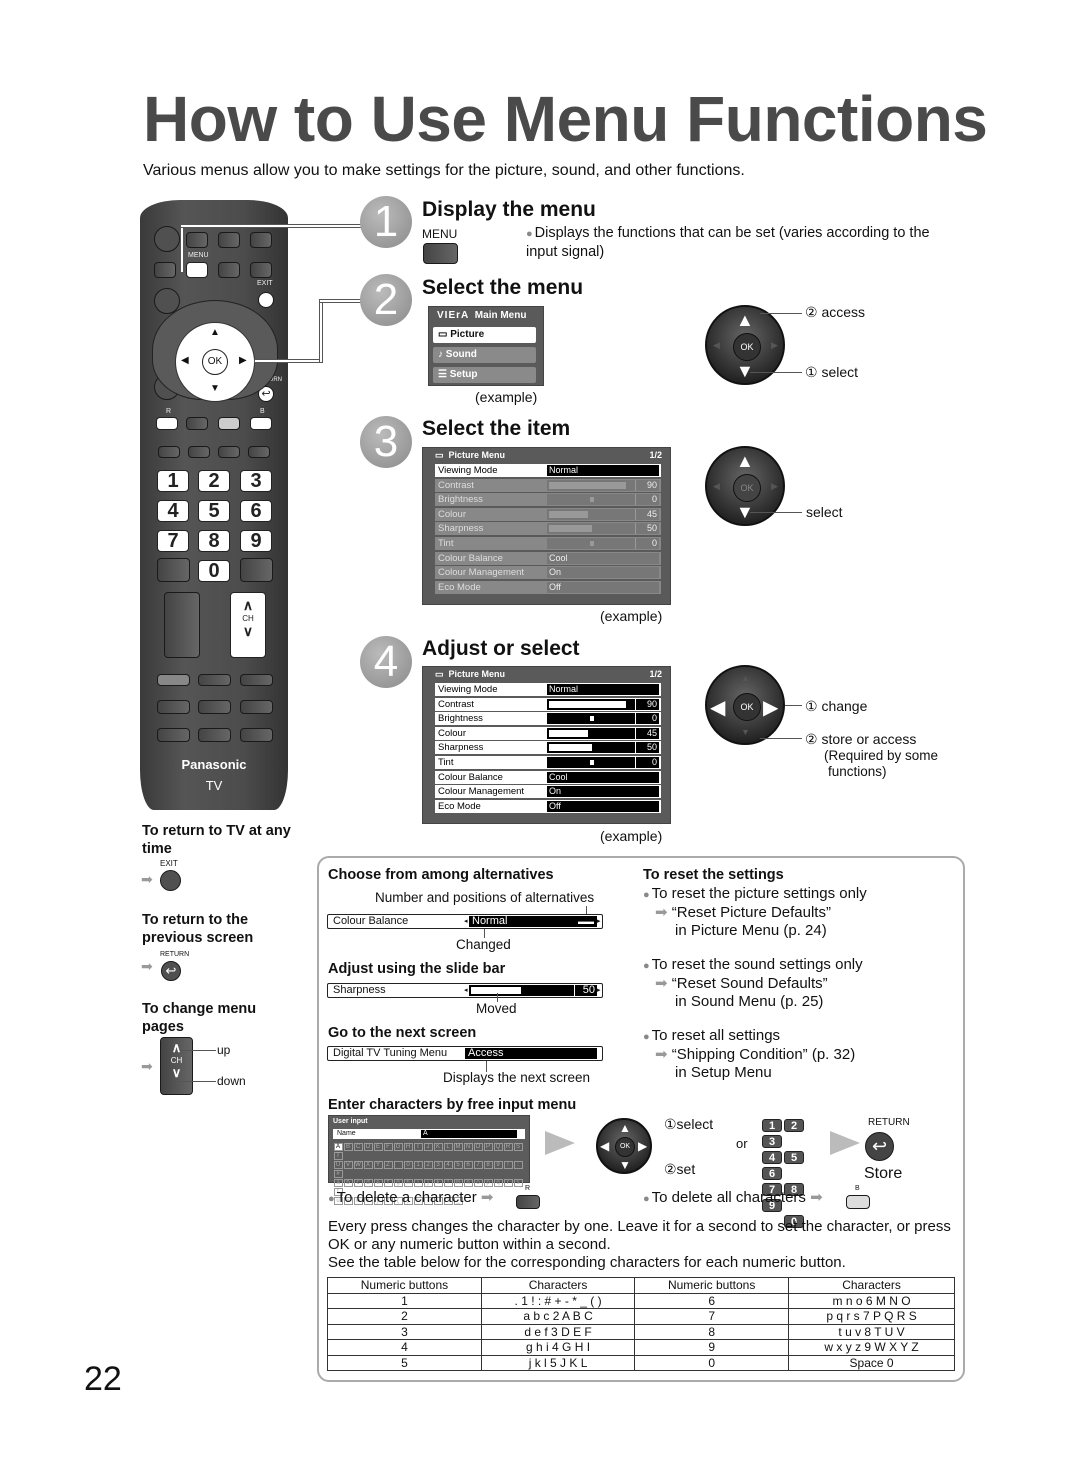 This screenshot has height=1478, width=1080. What do you see at coordinates (438, 1165) in the screenshot?
I see `keyboard-key: 3` at bounding box center [438, 1165].